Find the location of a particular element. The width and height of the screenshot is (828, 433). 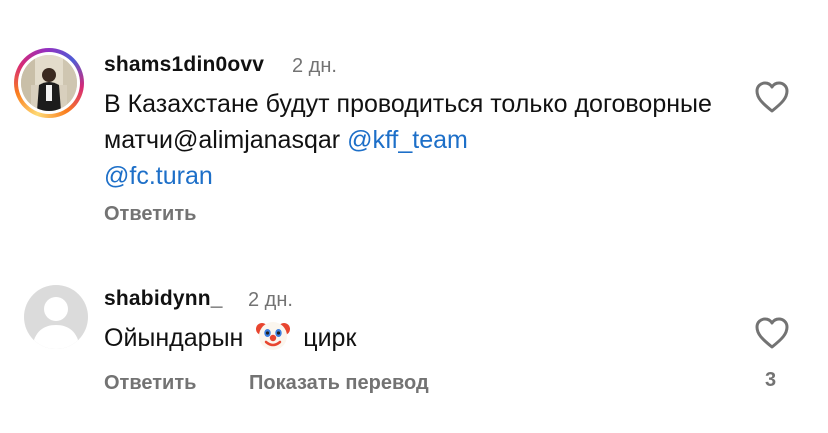

story-avatar is located at coordinates (49, 83).